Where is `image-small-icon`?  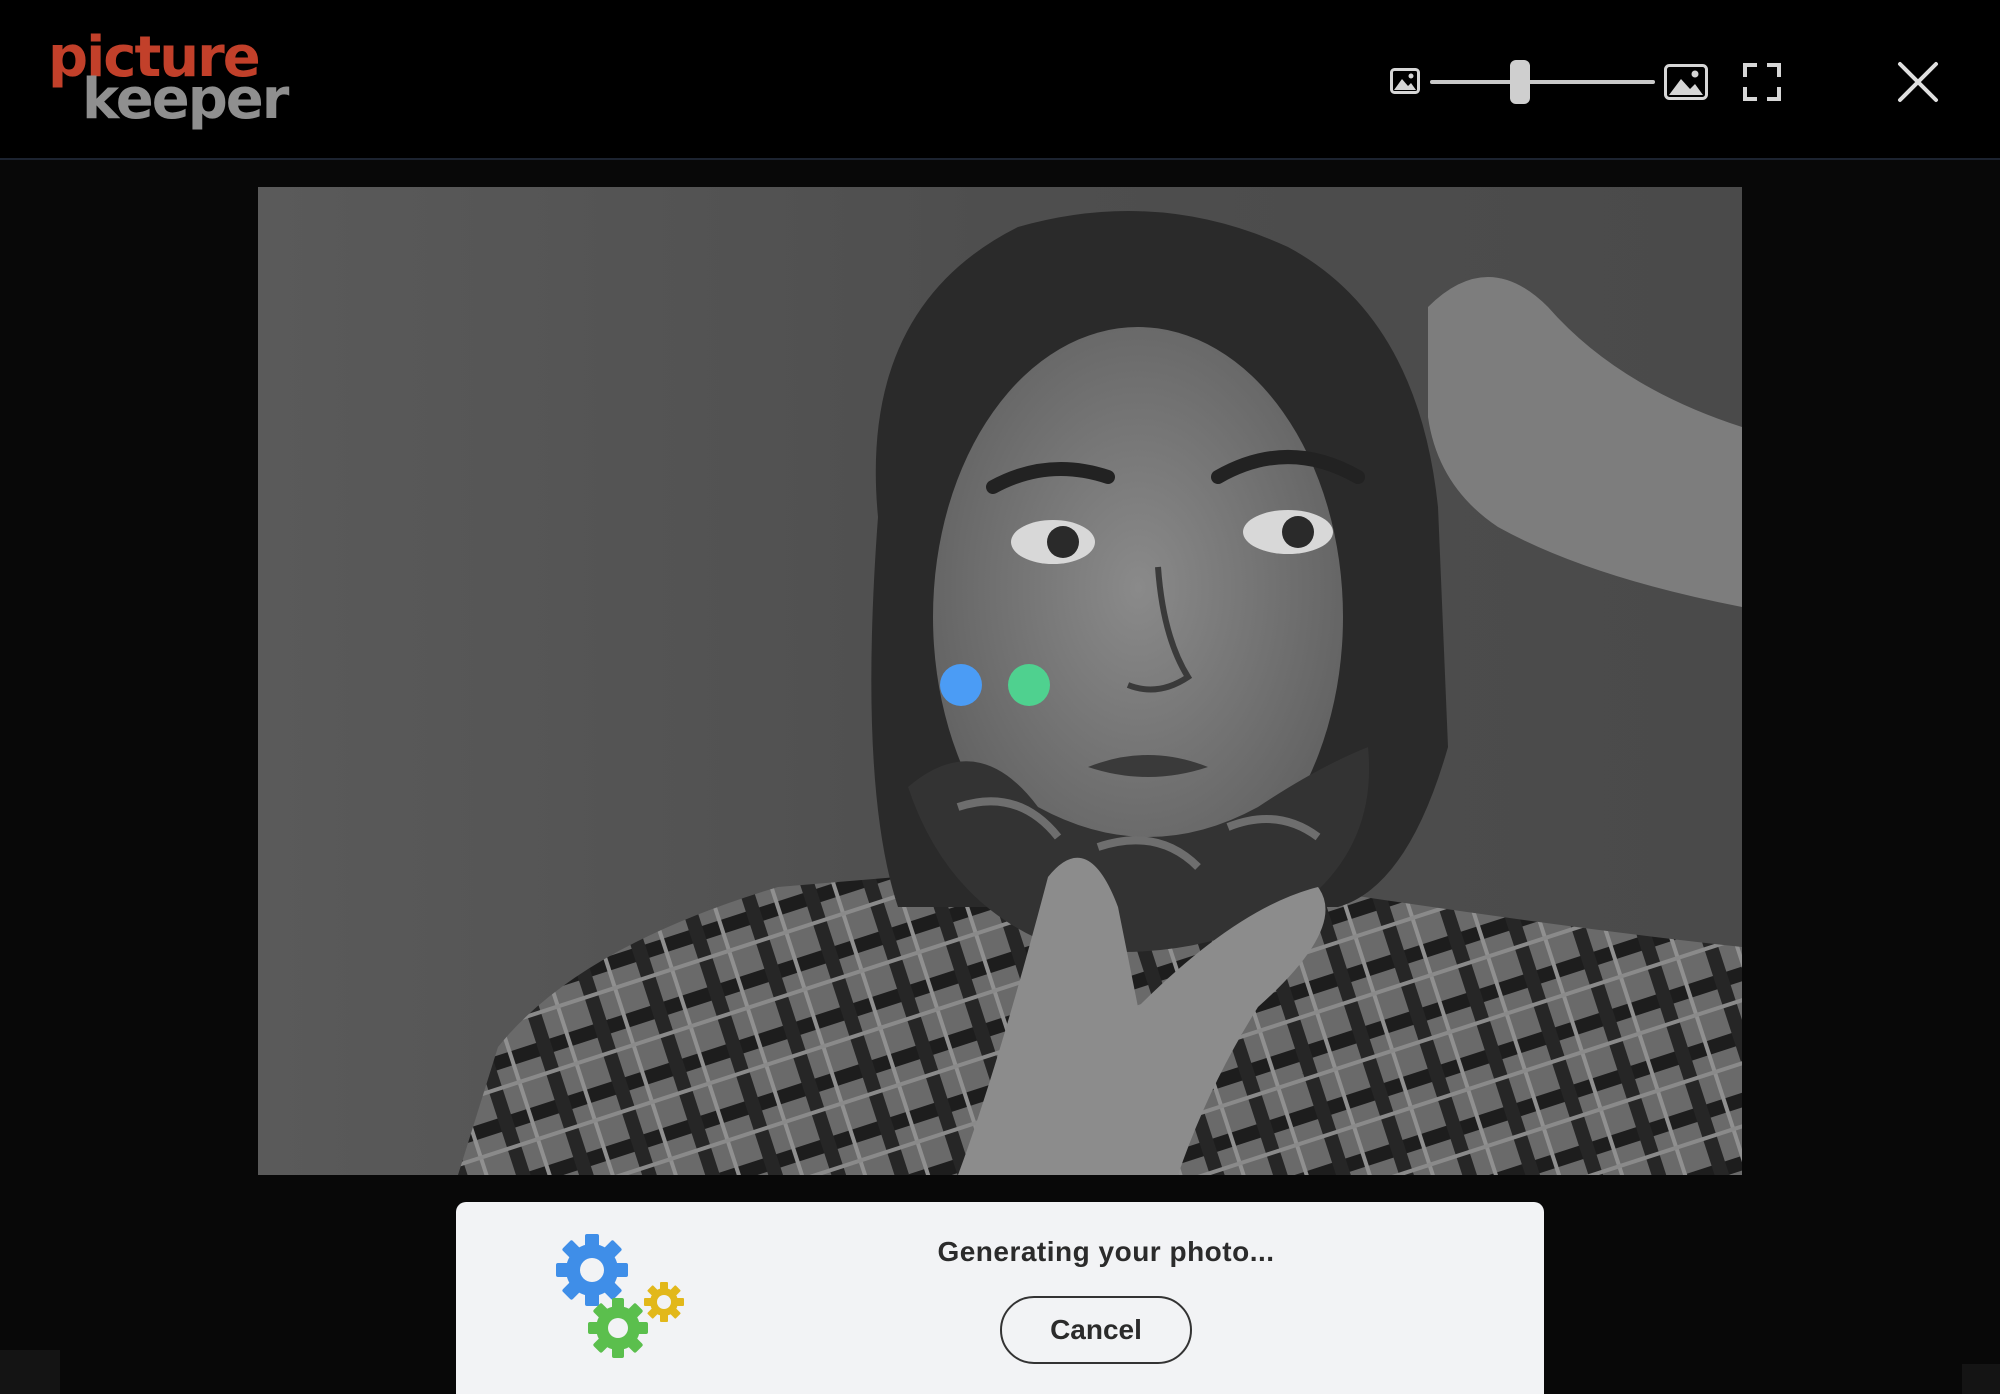
image-small-icon is located at coordinates (1405, 81).